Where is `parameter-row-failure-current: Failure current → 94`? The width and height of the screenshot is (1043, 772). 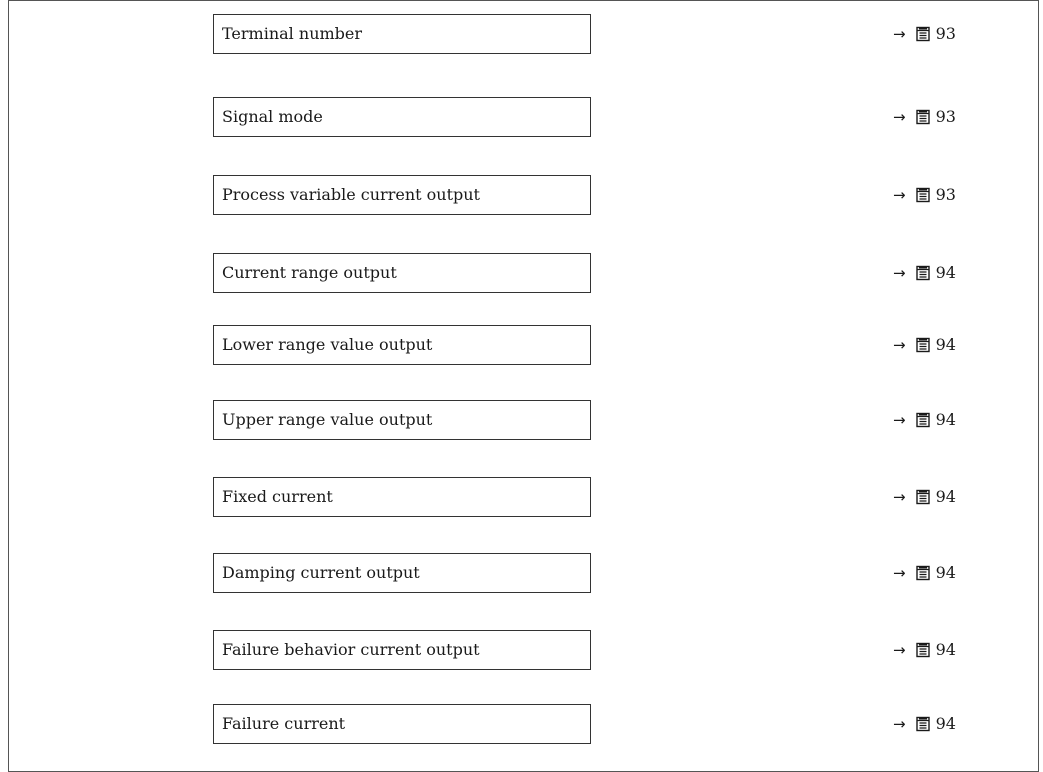 parameter-row-failure-current: Failure current → 94 is located at coordinates (521, 724).